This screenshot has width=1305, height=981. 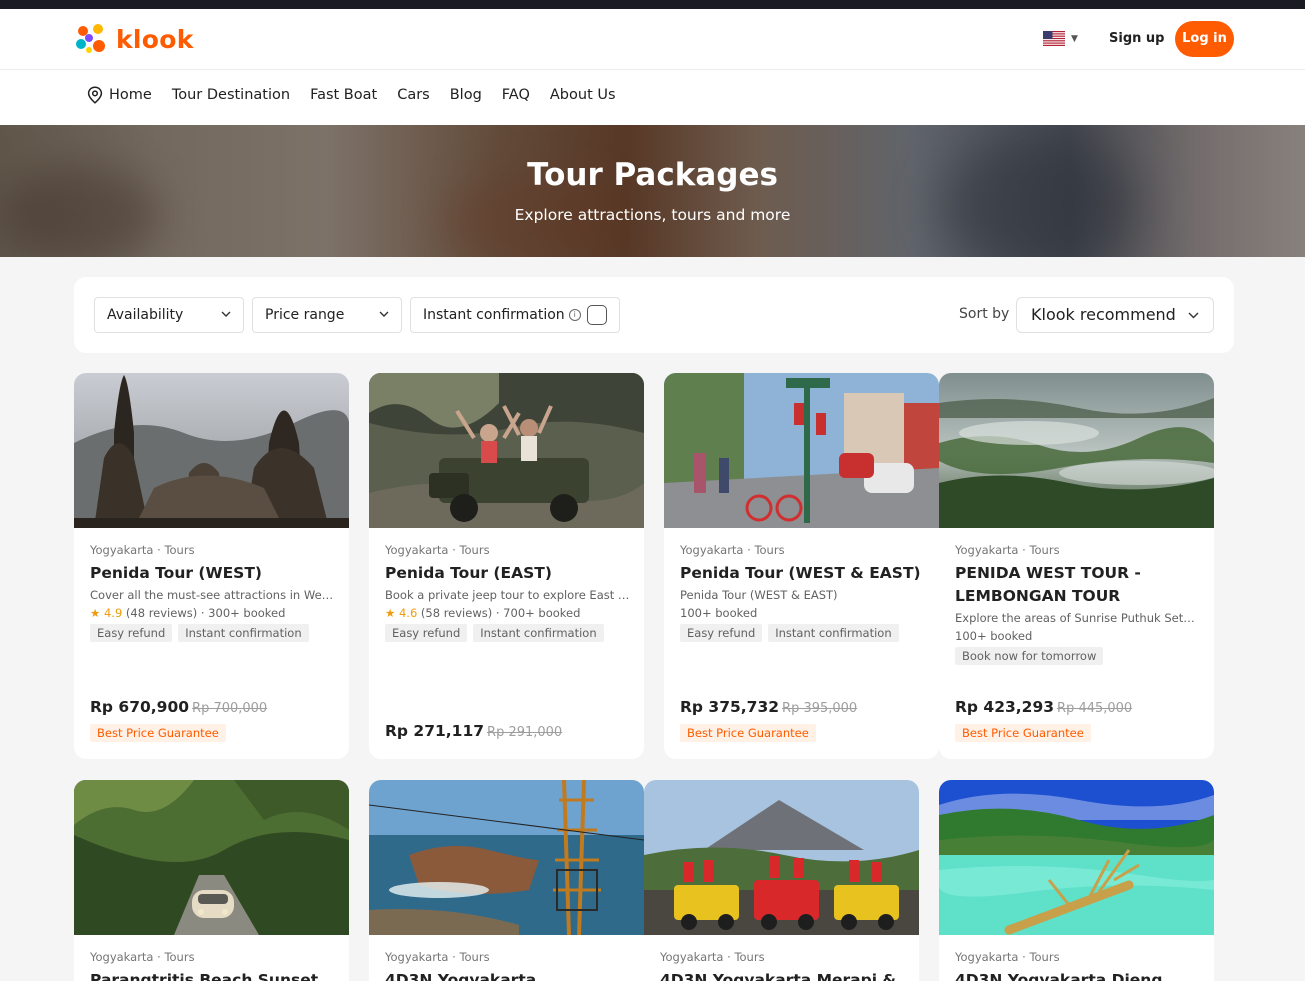 What do you see at coordinates (583, 95) in the screenshot?
I see `nav-item-about-us: About Us` at bounding box center [583, 95].